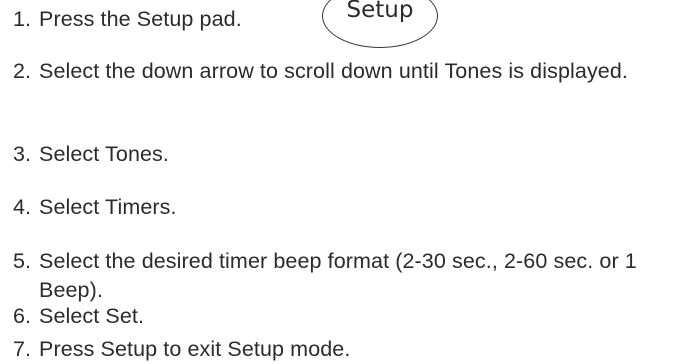 This screenshot has width=700, height=364. Describe the element at coordinates (340, 316) in the screenshot. I see `step-6: 6. Select Set.` at that location.